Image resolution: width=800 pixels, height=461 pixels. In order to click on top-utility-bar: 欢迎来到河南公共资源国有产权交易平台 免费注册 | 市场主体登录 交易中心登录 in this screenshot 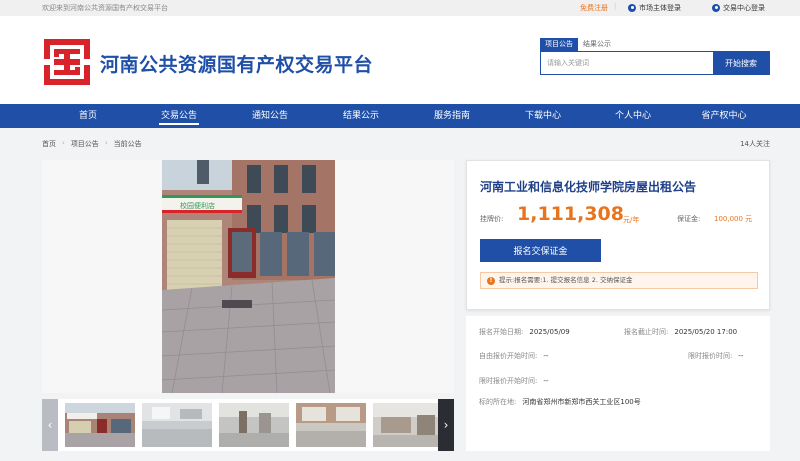, I will do `click(400, 8)`.